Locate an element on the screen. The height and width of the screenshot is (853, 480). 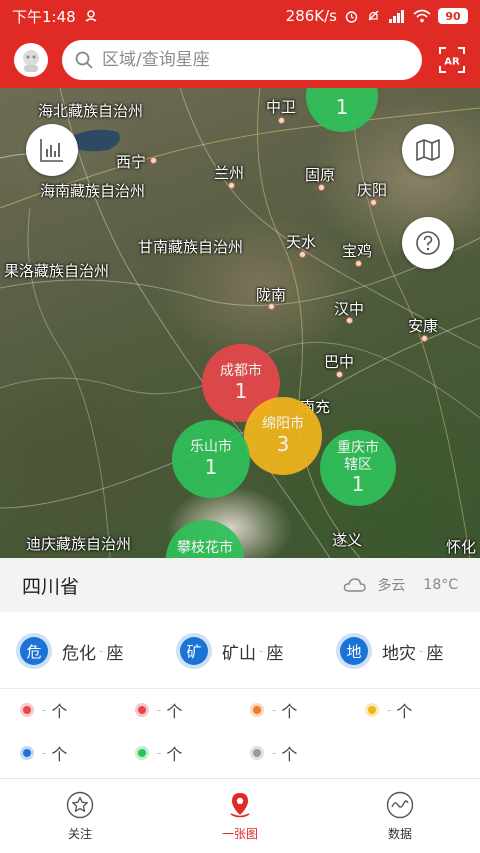
nav-label: 一张图 is located at coordinates (239, 833).